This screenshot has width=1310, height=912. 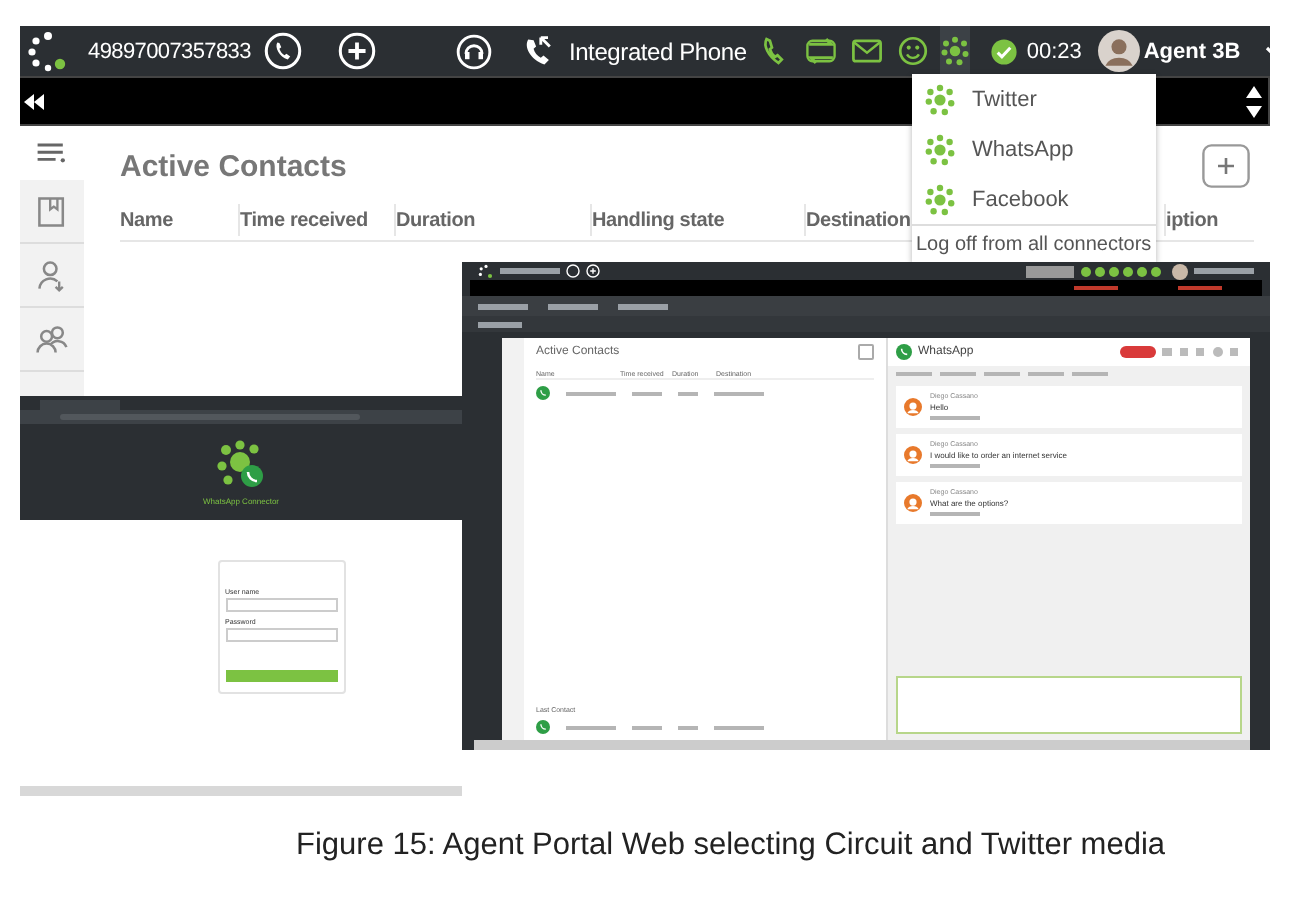 What do you see at coordinates (1034, 149) in the screenshot?
I see `menu-item: WhatsApp` at bounding box center [1034, 149].